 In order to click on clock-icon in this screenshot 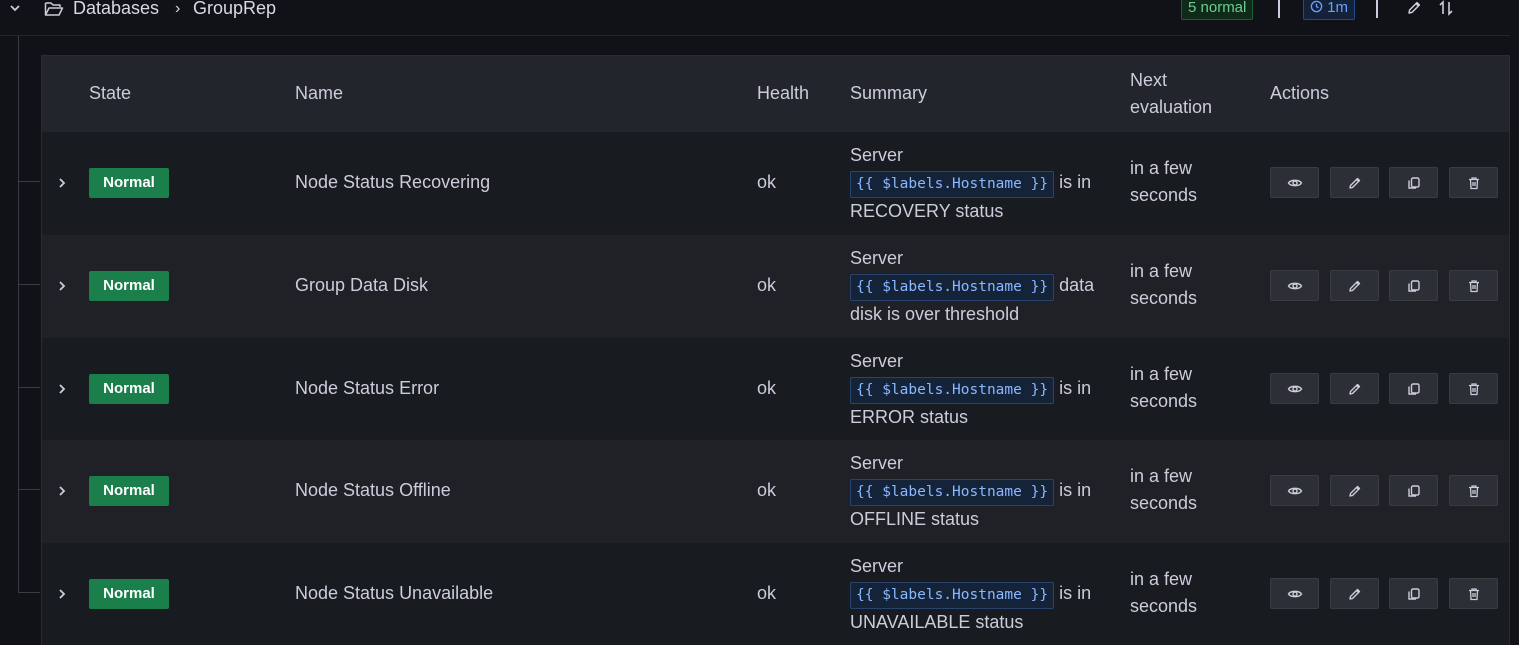, I will do `click(1316, 6)`.